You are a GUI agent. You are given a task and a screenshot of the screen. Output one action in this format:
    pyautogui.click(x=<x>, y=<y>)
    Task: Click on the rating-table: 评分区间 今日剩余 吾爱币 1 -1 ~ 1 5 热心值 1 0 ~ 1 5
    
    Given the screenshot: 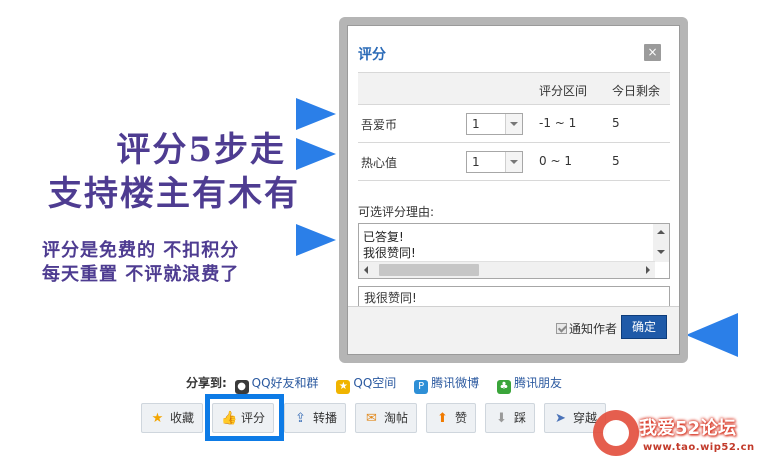 What is the action you would take?
    pyautogui.click(x=514, y=126)
    